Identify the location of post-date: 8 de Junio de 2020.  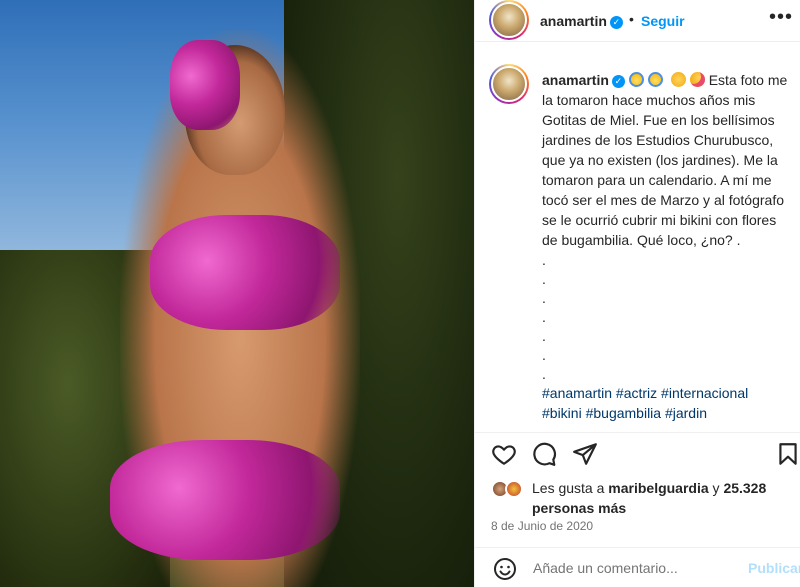
(542, 526).